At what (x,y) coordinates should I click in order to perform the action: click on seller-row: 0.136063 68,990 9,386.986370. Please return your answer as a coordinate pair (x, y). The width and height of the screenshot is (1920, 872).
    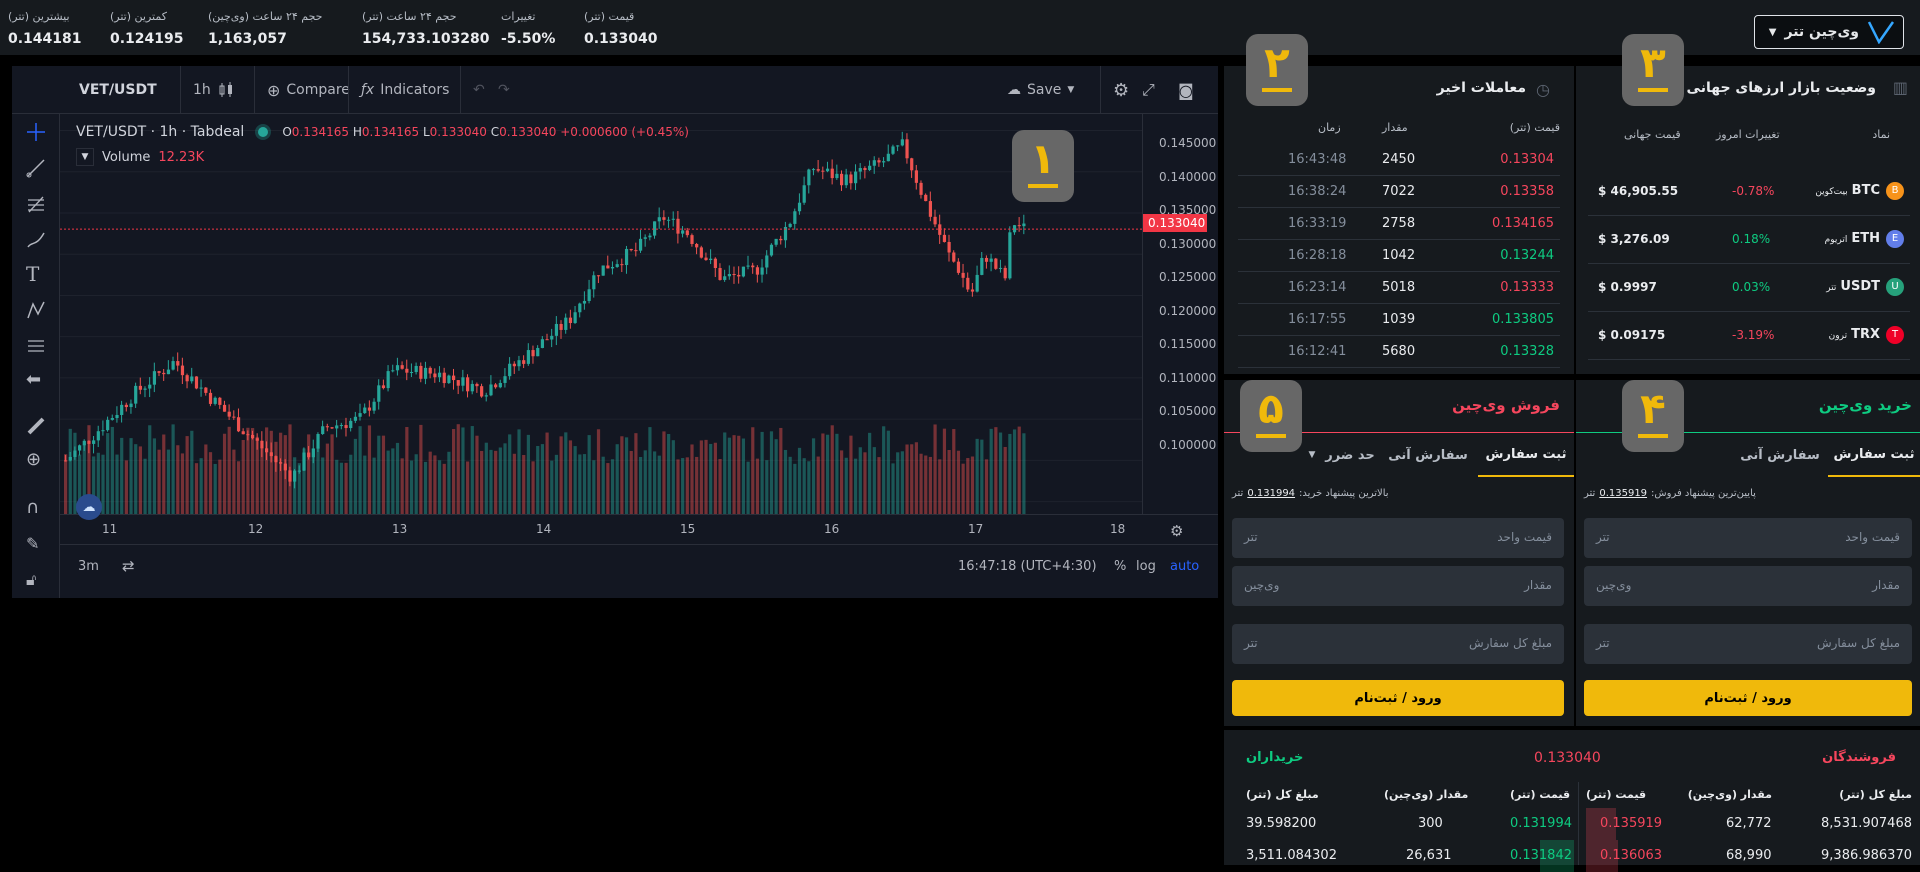
    Looking at the image, I should click on (1749, 856).